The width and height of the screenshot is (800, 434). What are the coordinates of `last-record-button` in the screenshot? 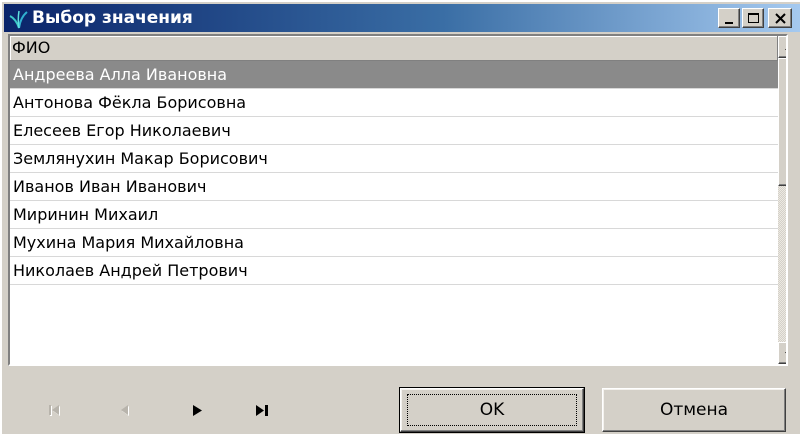 It's located at (263, 411).